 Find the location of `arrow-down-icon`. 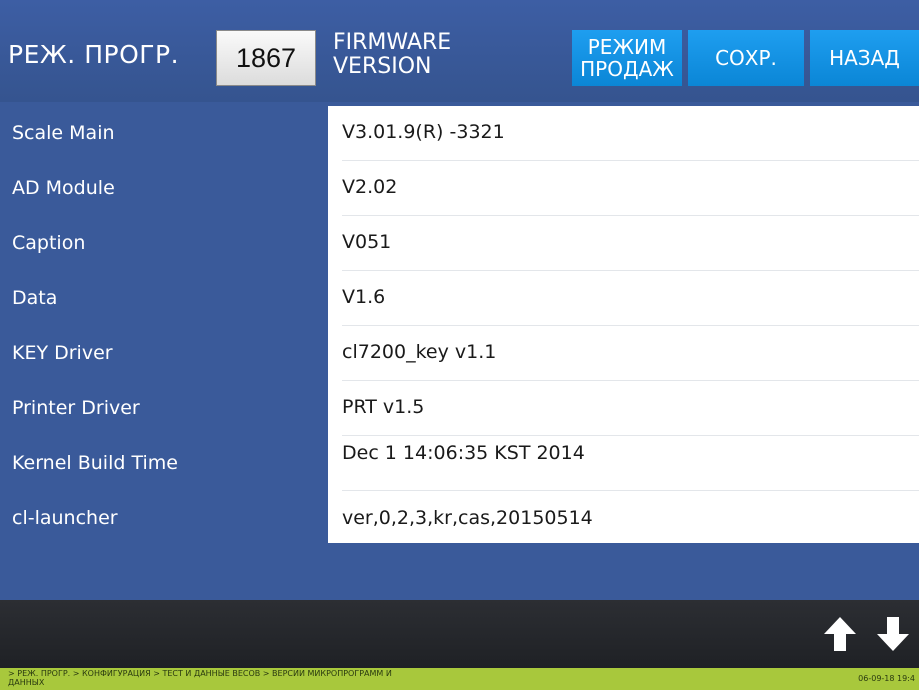

arrow-down-icon is located at coordinates (893, 634).